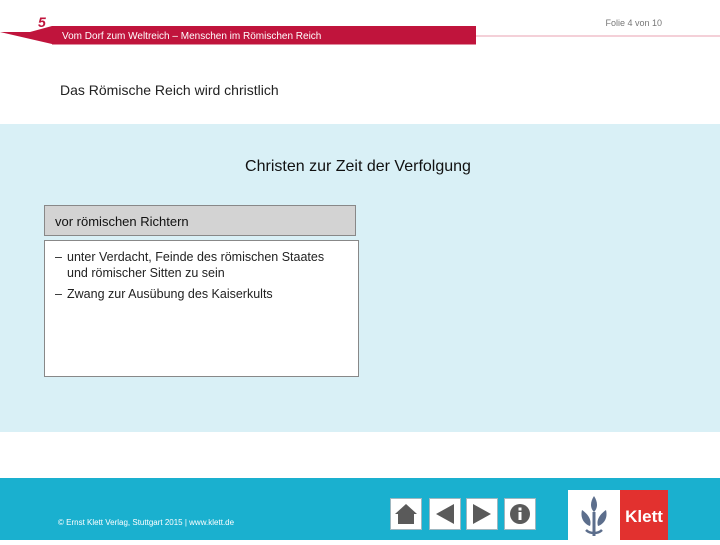 The height and width of the screenshot is (545, 720). What do you see at coordinates (170, 294) in the screenshot?
I see `list-item-text: Zwang zur Ausübung des Kaiserkults` at bounding box center [170, 294].